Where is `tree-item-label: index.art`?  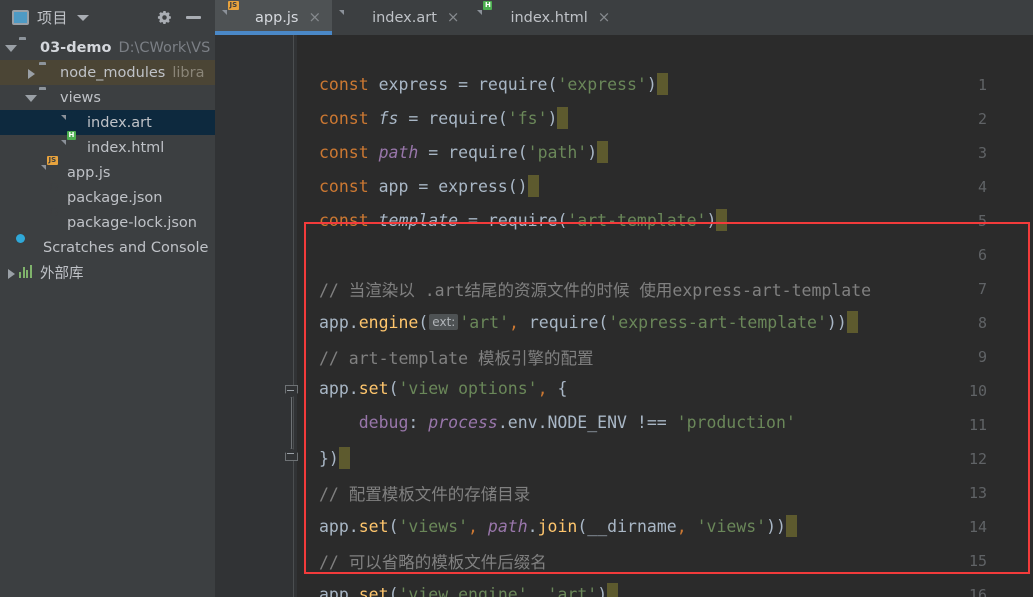 tree-item-label: index.art is located at coordinates (119, 122).